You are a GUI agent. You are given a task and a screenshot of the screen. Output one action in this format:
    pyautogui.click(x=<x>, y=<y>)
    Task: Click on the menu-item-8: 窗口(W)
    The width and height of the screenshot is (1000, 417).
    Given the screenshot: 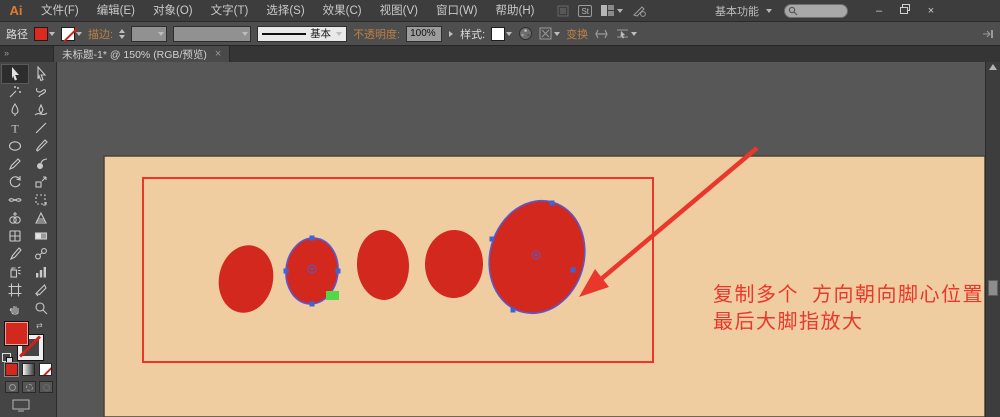 What is the action you would take?
    pyautogui.click(x=457, y=11)
    